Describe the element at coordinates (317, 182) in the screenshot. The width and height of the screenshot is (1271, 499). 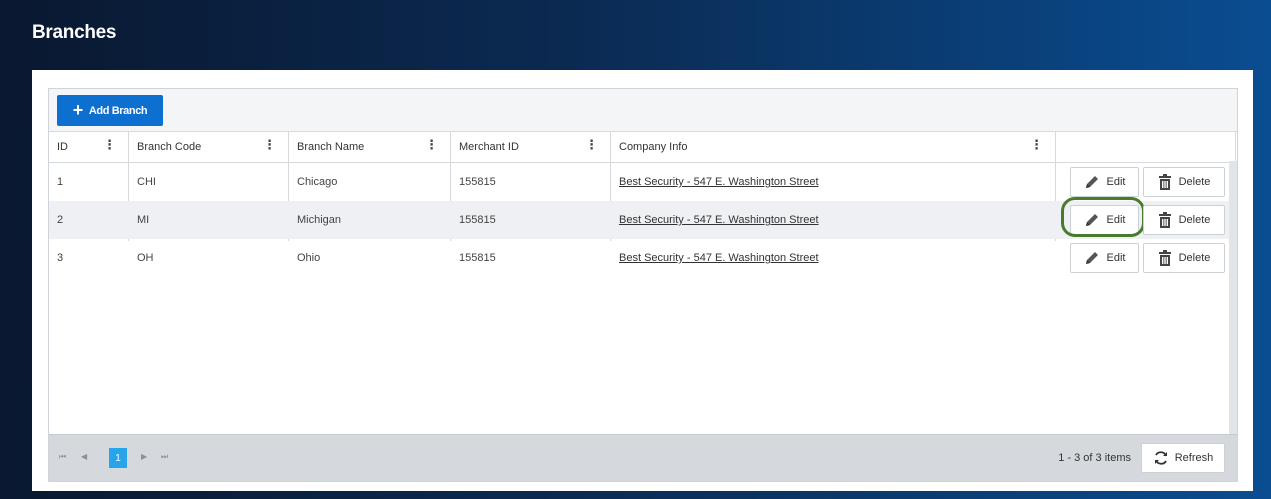
I see `cell-branch-name: Chicago` at that location.